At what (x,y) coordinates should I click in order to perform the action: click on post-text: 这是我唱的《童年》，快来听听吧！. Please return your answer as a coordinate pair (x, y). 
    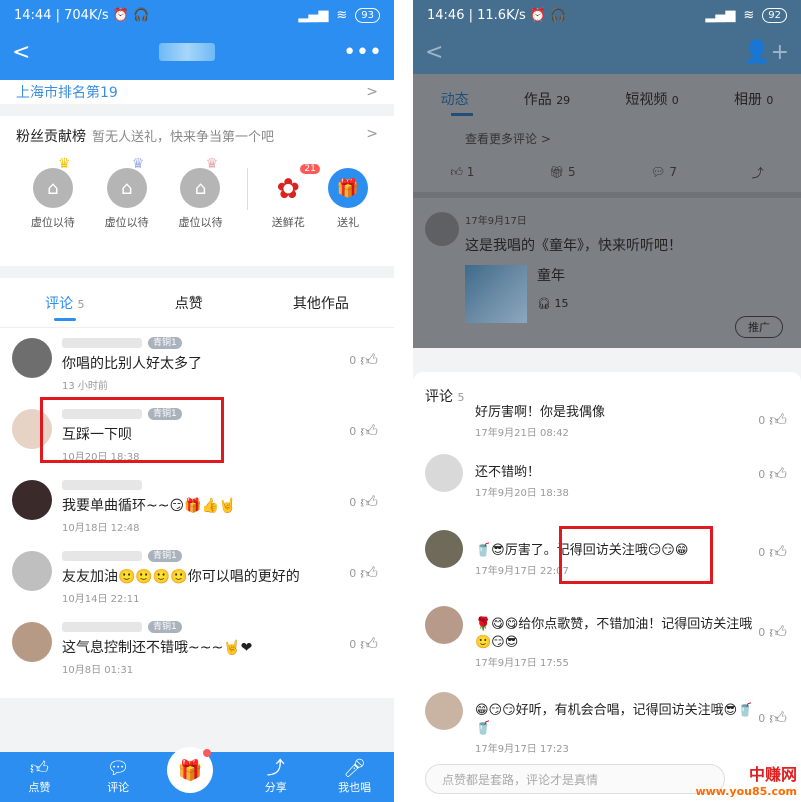
    Looking at the image, I should click on (573, 246).